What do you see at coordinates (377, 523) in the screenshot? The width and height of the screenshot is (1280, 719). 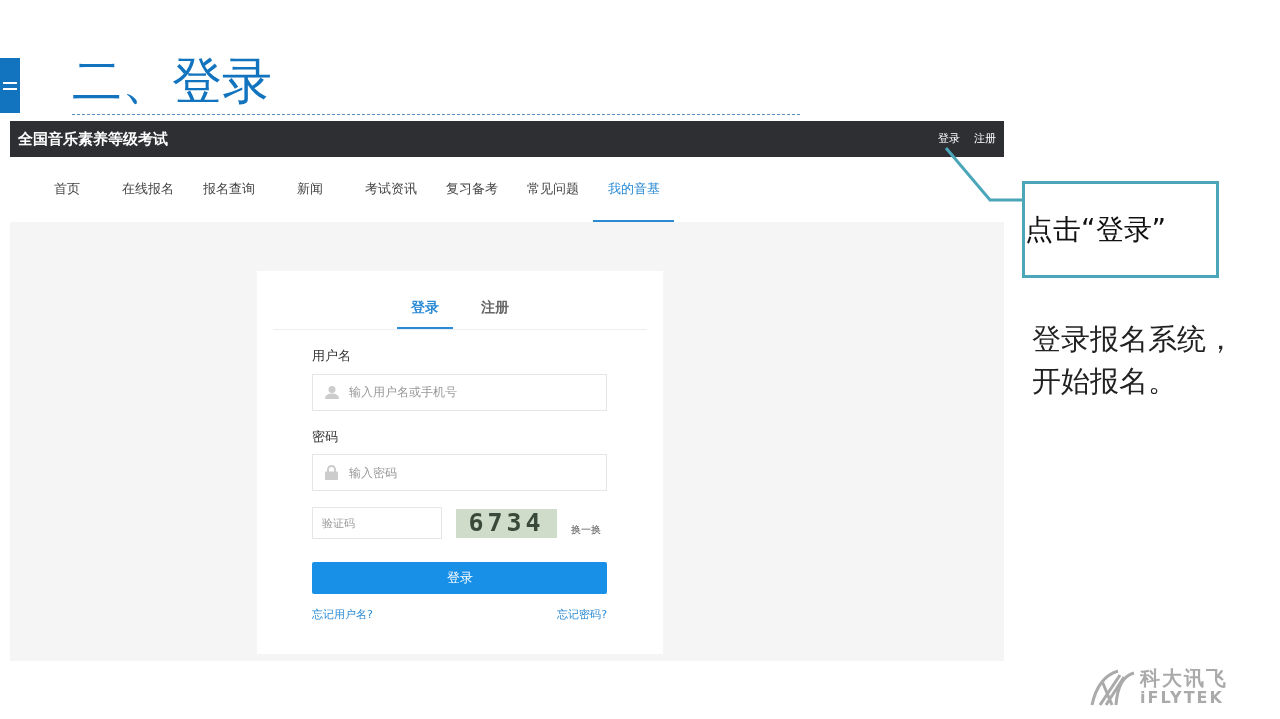 I see `captcha-field: 验证码` at bounding box center [377, 523].